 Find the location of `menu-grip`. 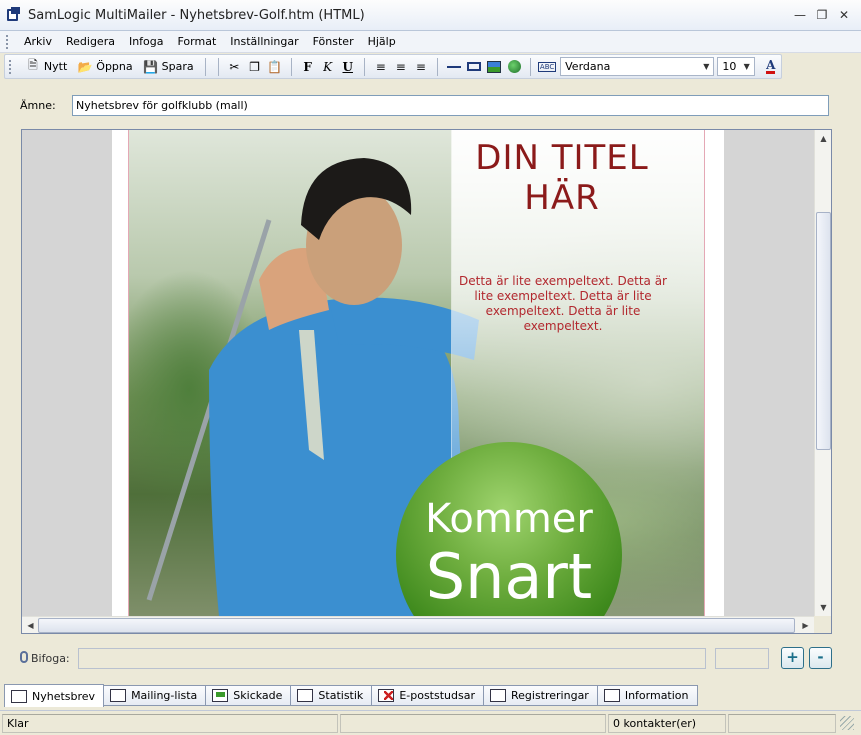

menu-grip is located at coordinates (7, 41).